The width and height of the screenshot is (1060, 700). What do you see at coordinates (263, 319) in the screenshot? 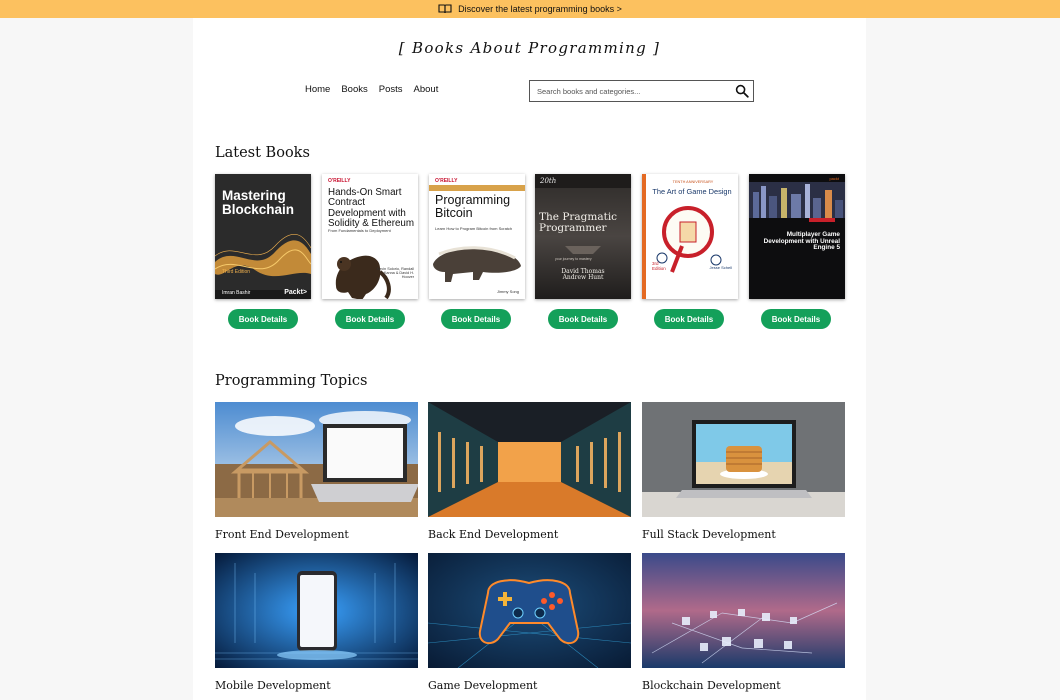
I see `book-details-button-1: Book Details` at bounding box center [263, 319].